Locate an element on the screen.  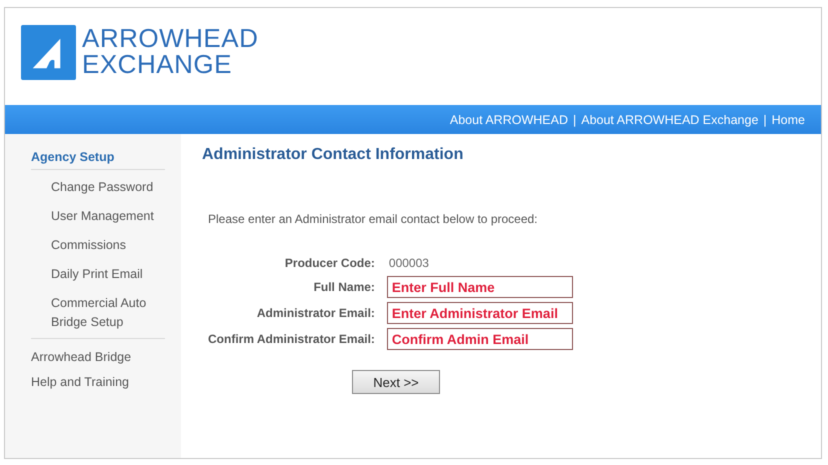
sidebar-item: Commissions is located at coordinates (106, 245).